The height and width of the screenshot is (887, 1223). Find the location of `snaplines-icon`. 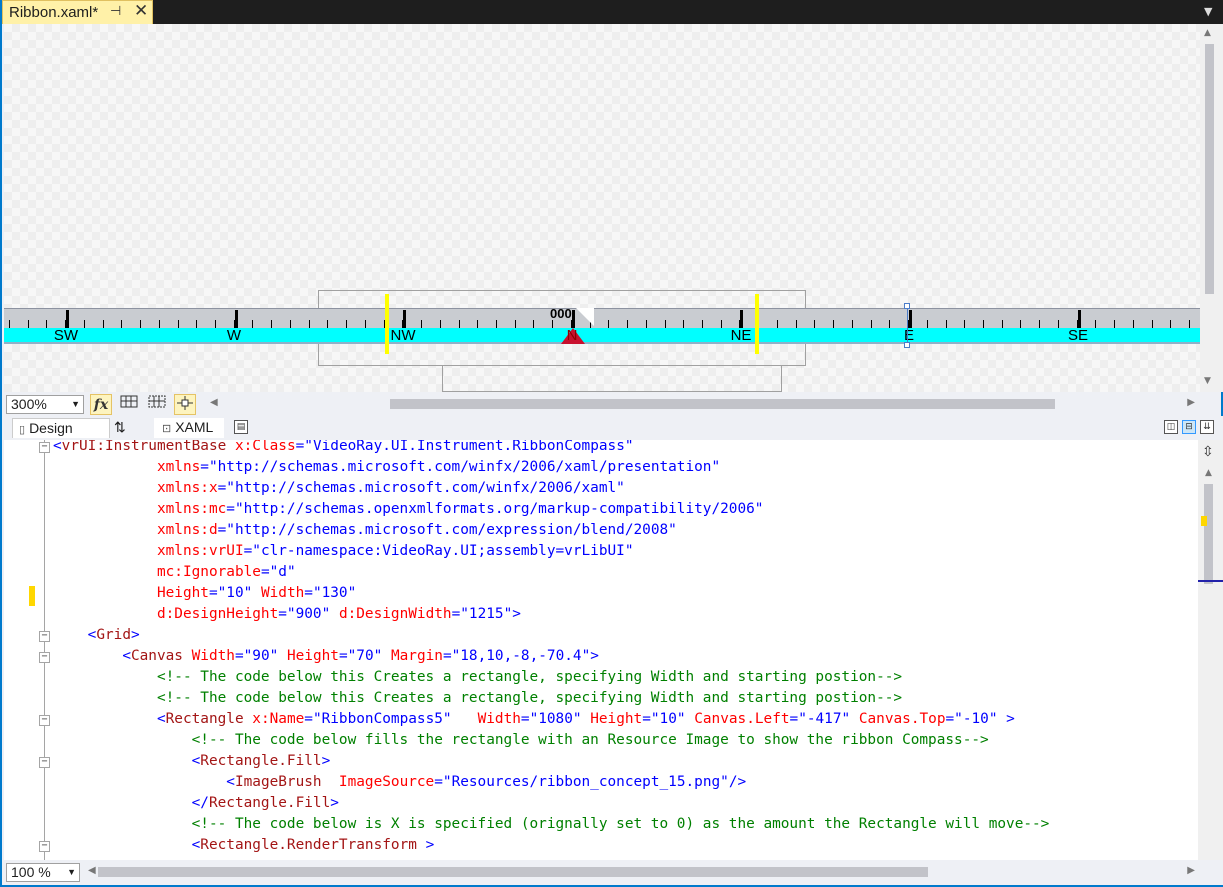

snaplines-icon is located at coordinates (185, 403).